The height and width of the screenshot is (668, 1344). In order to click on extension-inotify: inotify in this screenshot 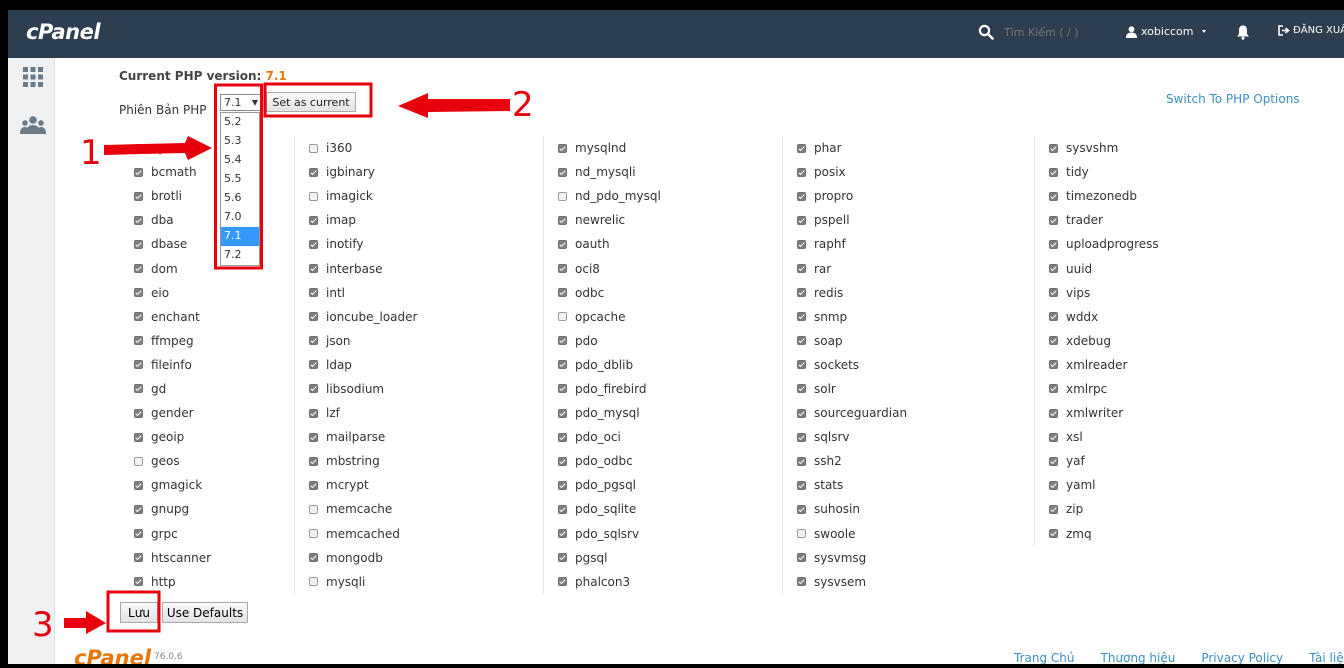, I will do `click(412, 244)`.